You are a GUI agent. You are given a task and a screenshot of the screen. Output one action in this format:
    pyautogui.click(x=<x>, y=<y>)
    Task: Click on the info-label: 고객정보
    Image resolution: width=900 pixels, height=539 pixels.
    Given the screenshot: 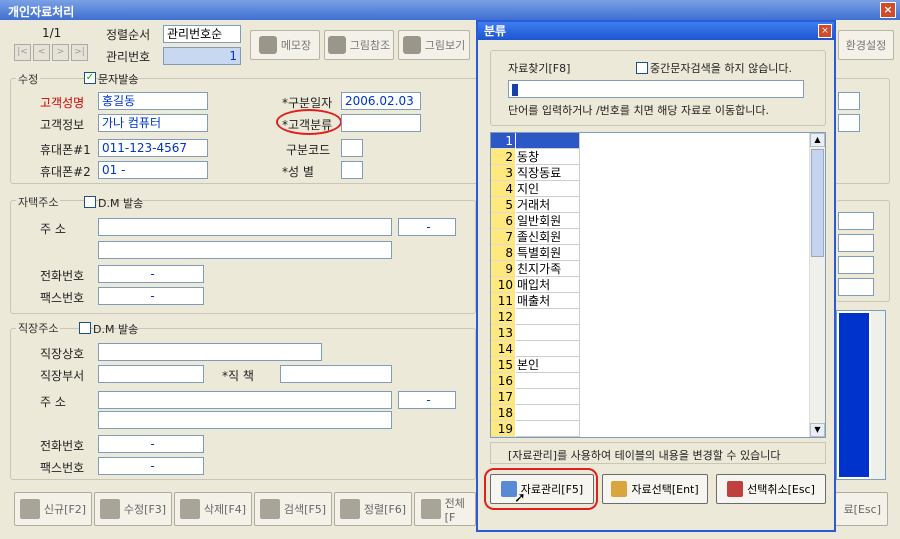 What is the action you would take?
    pyautogui.click(x=62, y=125)
    